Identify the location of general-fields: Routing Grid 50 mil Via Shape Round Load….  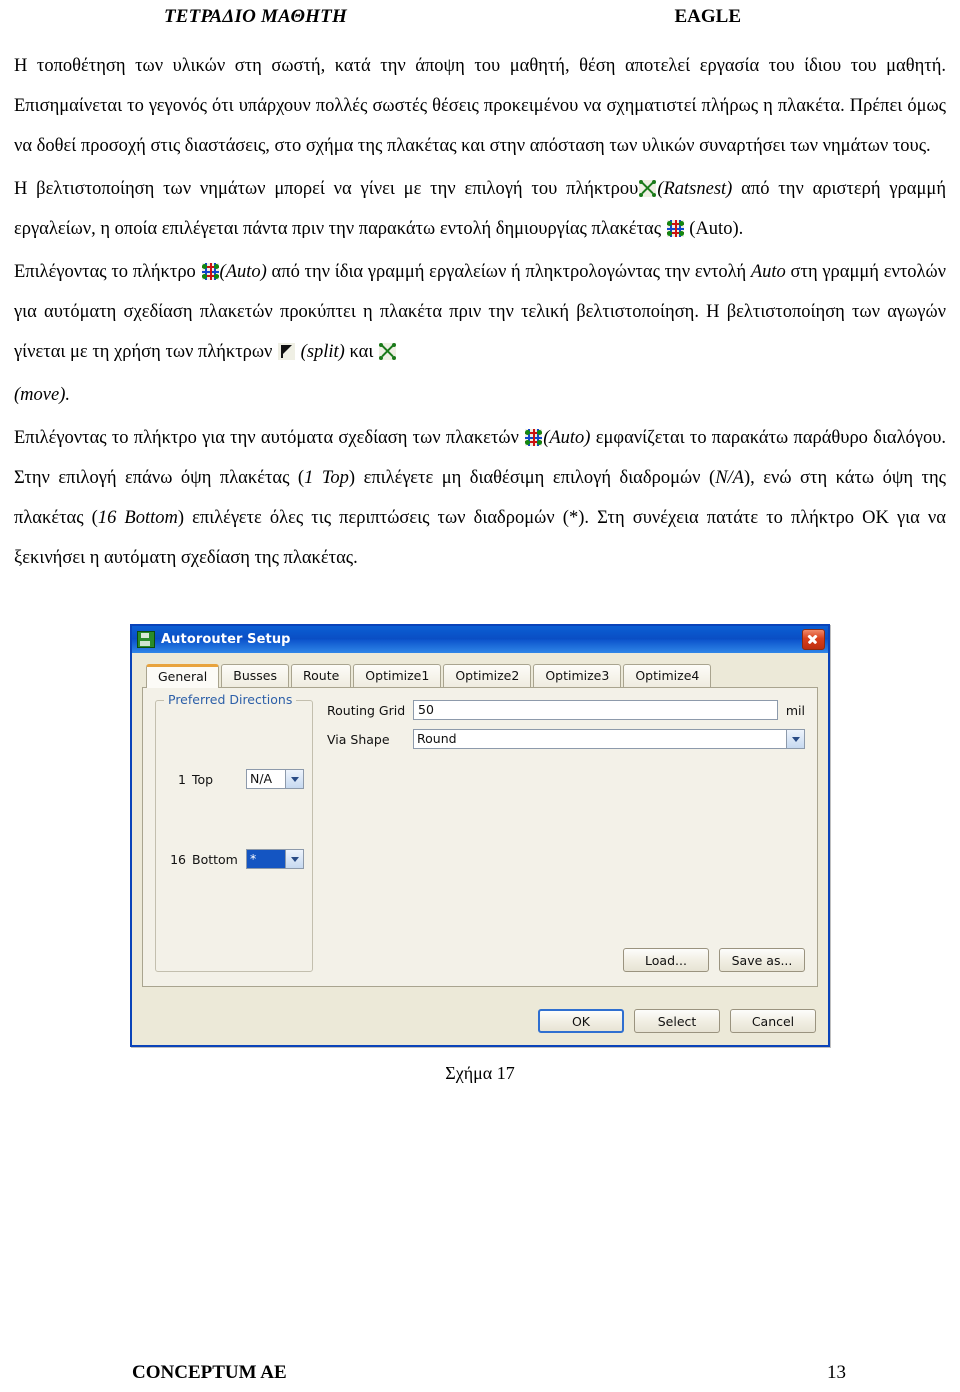
(566, 836).